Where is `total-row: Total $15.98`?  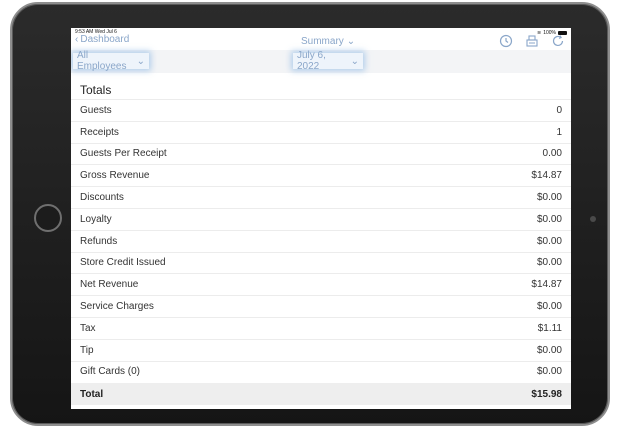 total-row: Total $15.98 is located at coordinates (321, 394).